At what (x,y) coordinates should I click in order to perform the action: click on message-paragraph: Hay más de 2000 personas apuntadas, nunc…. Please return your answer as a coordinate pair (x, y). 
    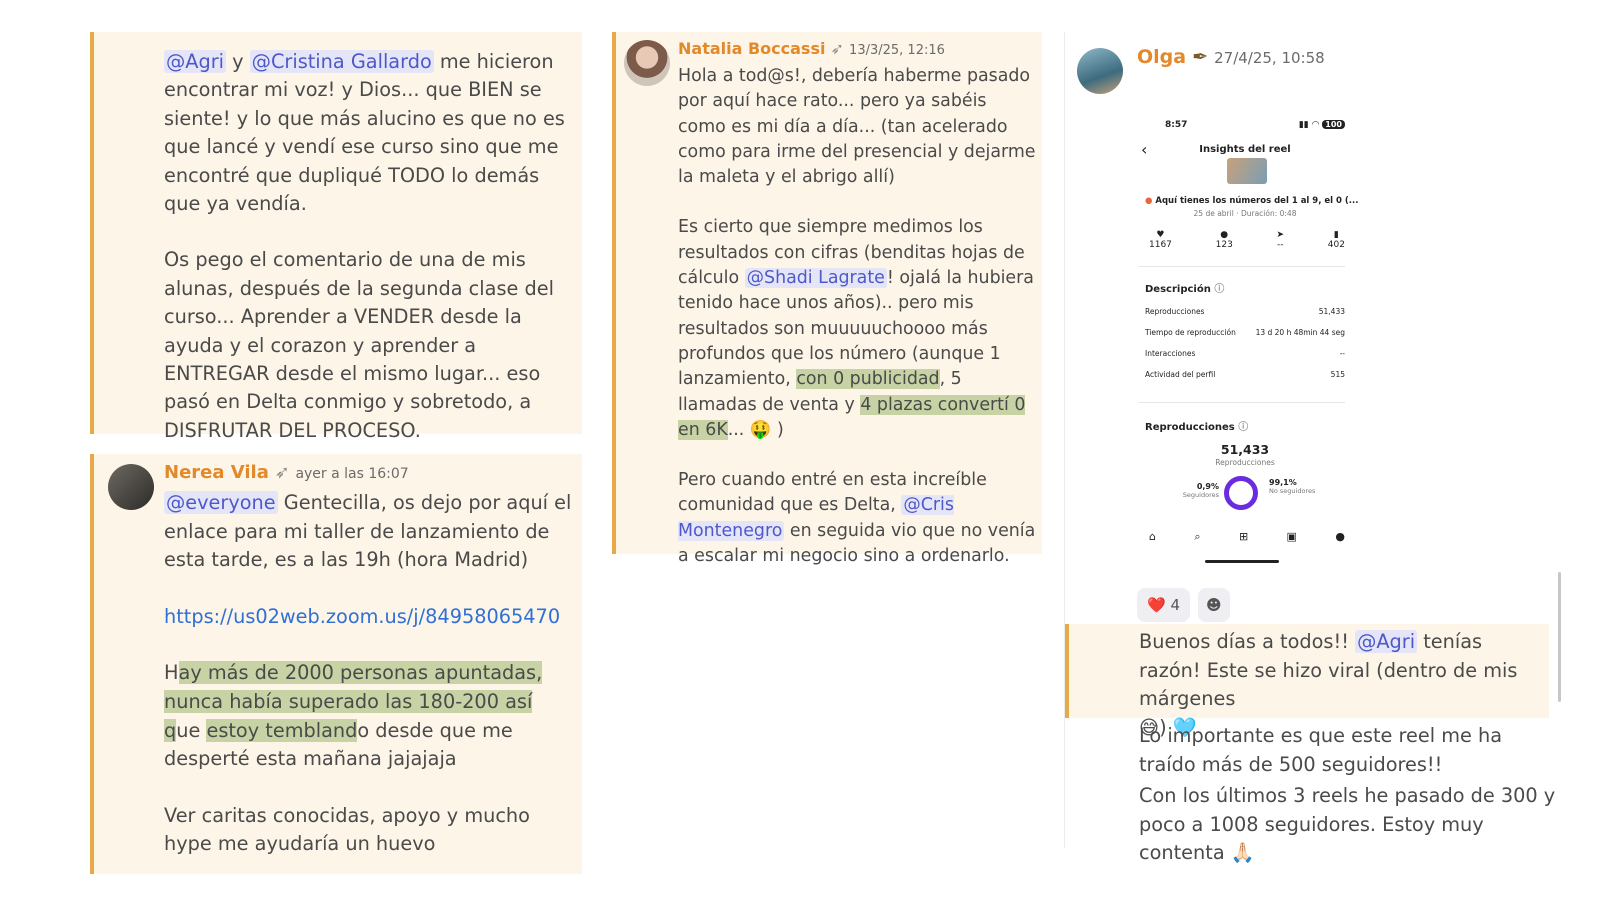
    Looking at the image, I should click on (369, 716).